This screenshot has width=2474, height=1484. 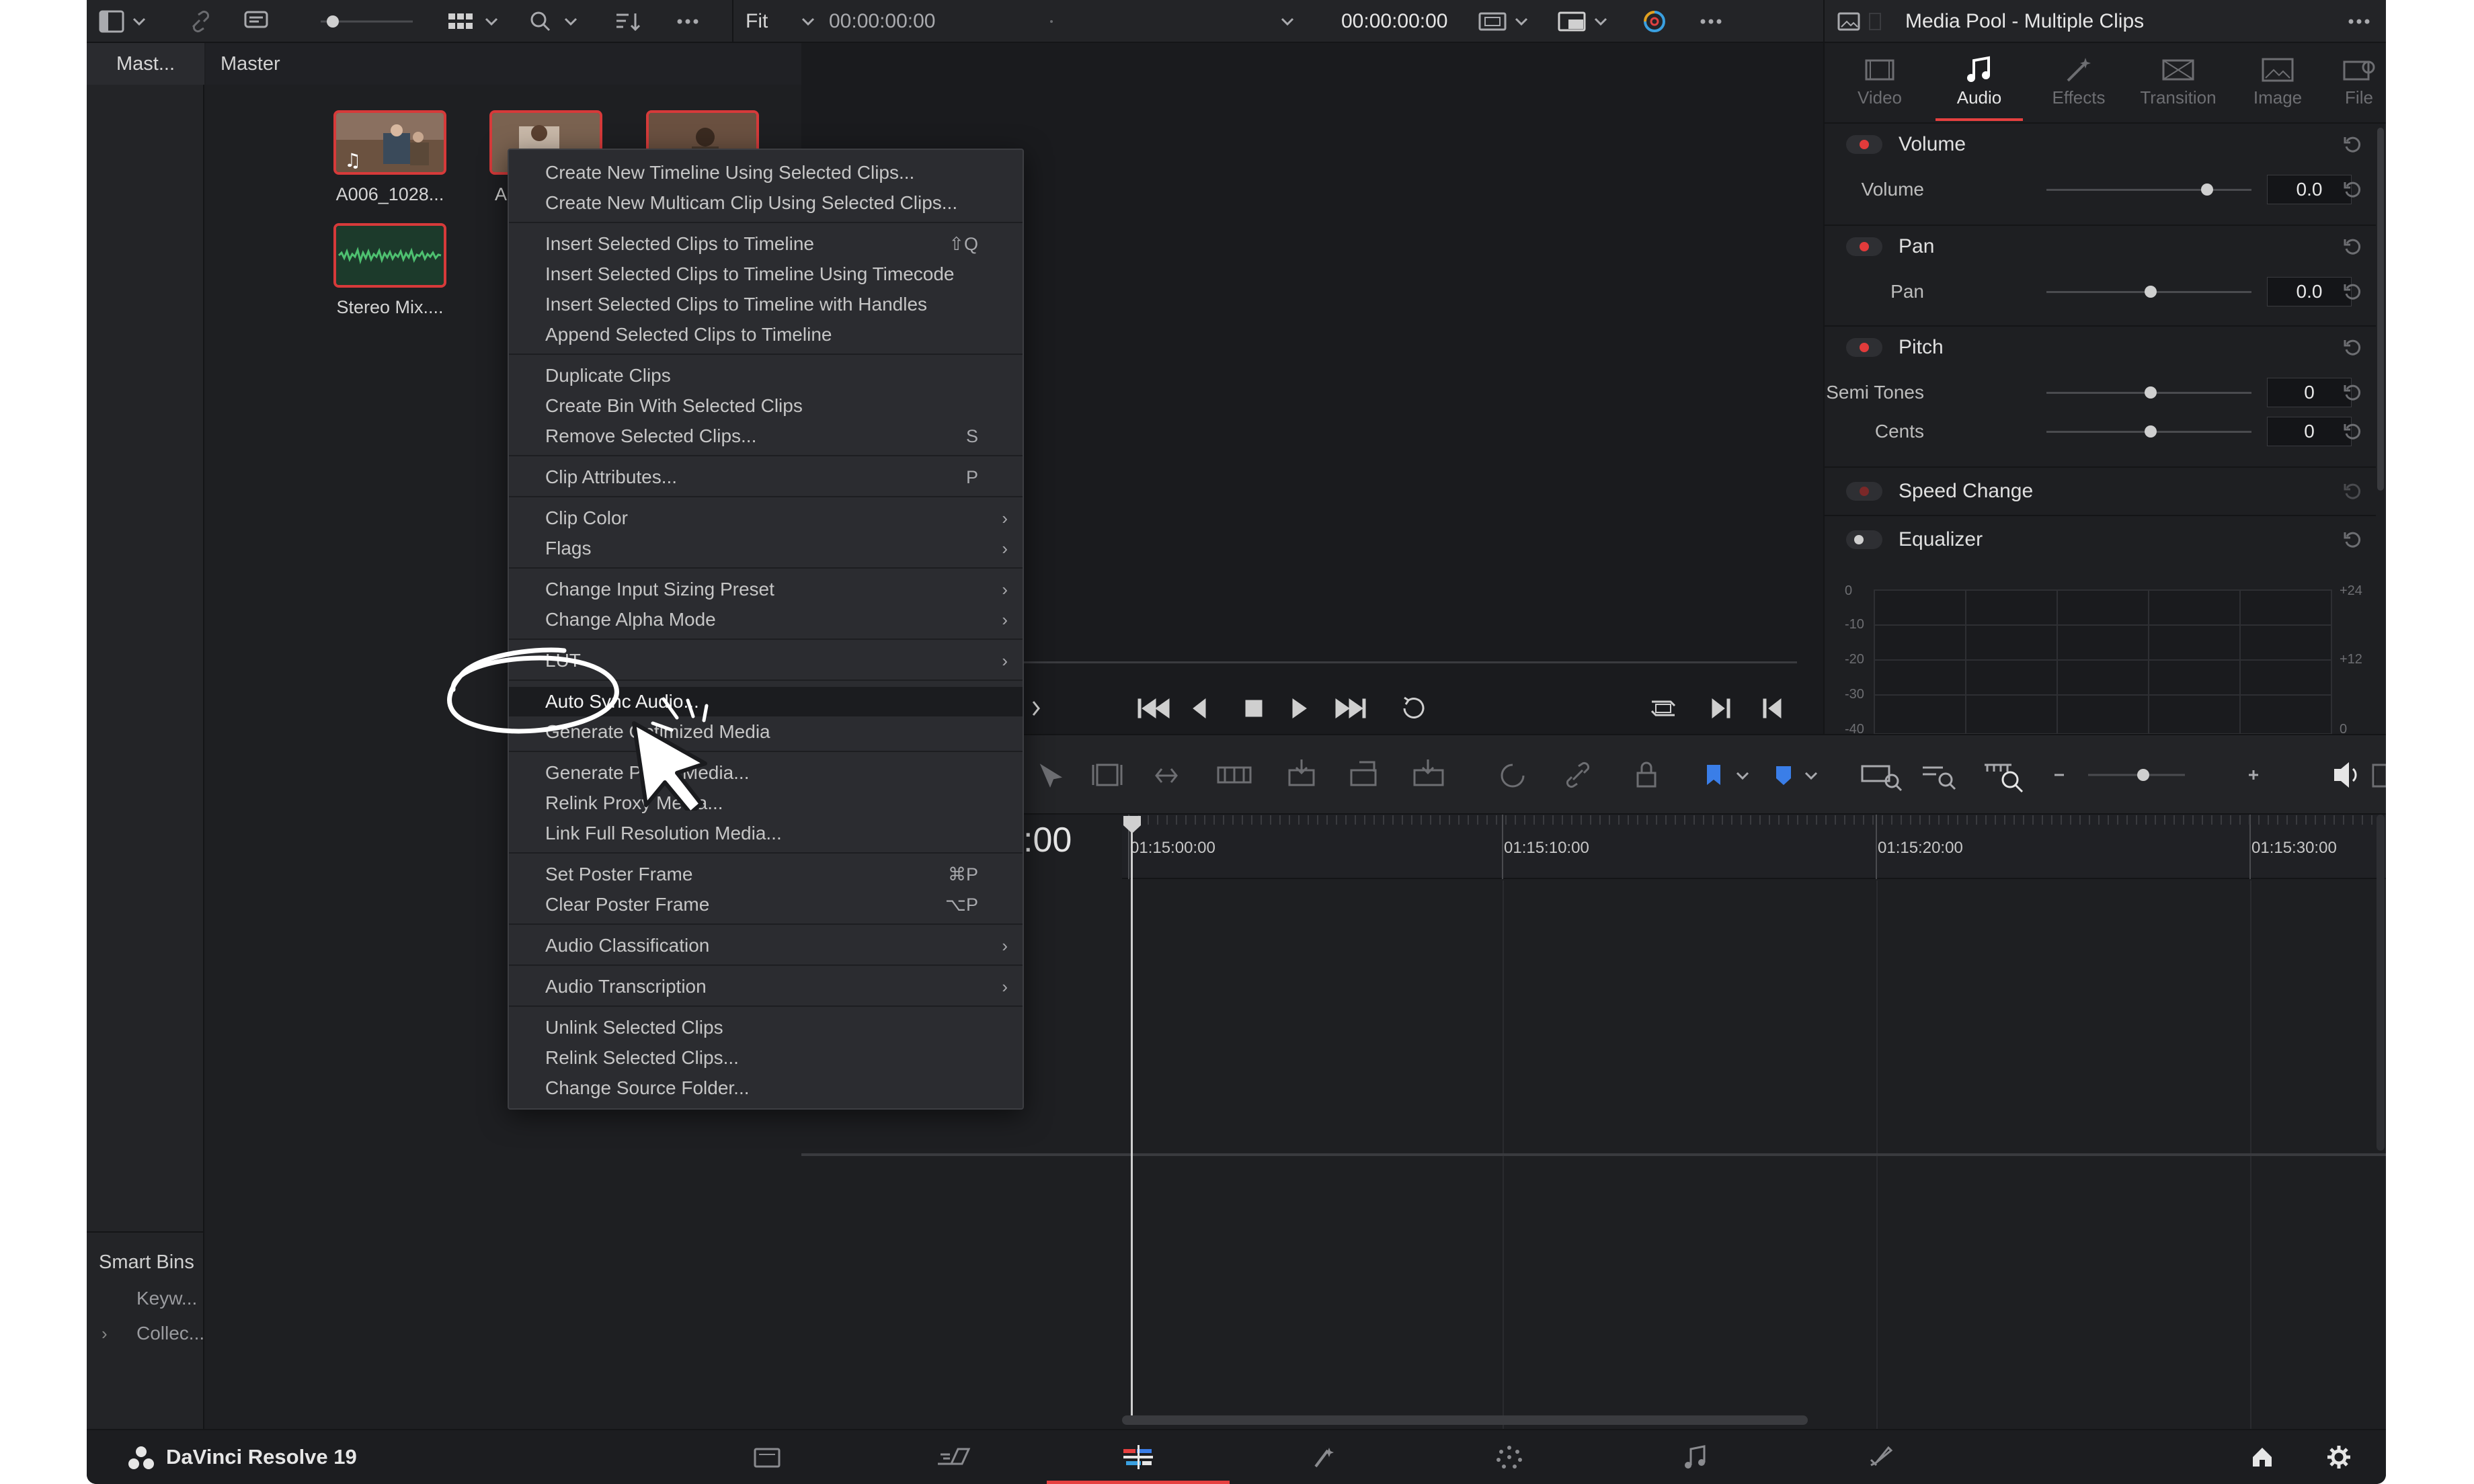 What do you see at coordinates (1394, 21) in the screenshot?
I see `program-timecode: 00:00:00:00` at bounding box center [1394, 21].